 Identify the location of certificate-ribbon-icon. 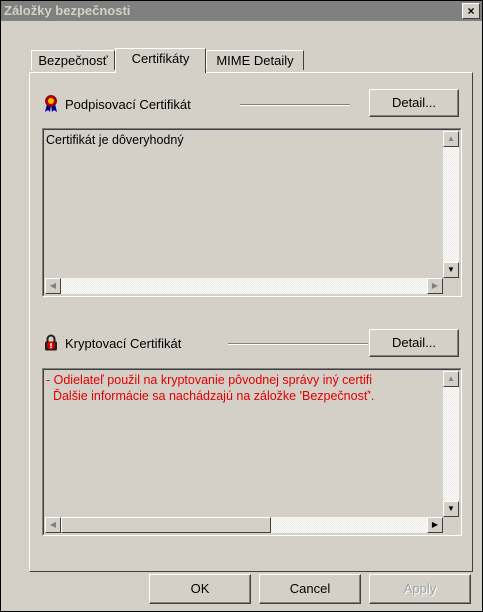
(51, 104).